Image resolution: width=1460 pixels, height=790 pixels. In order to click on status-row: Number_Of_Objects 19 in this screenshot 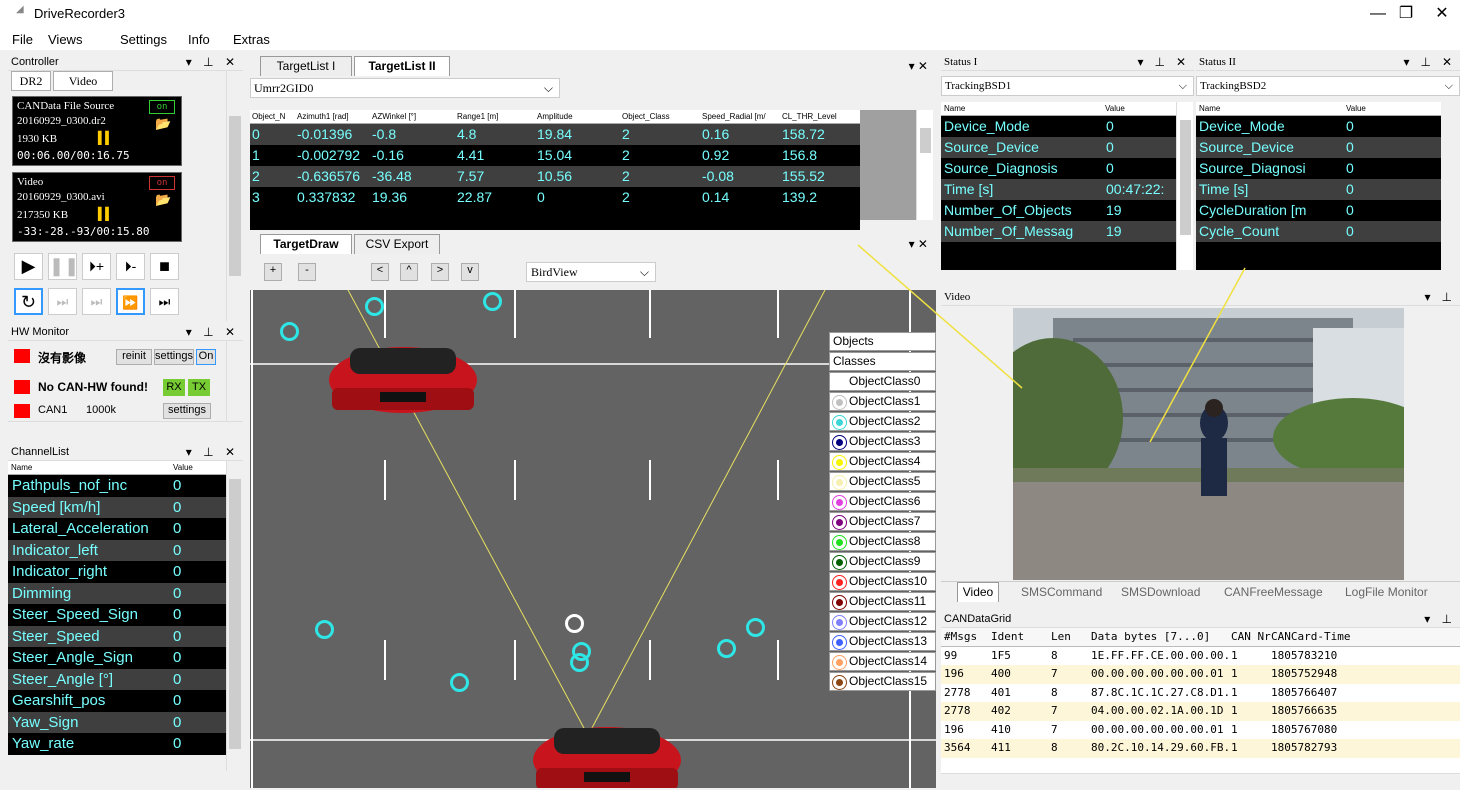, I will do `click(1058, 210)`.